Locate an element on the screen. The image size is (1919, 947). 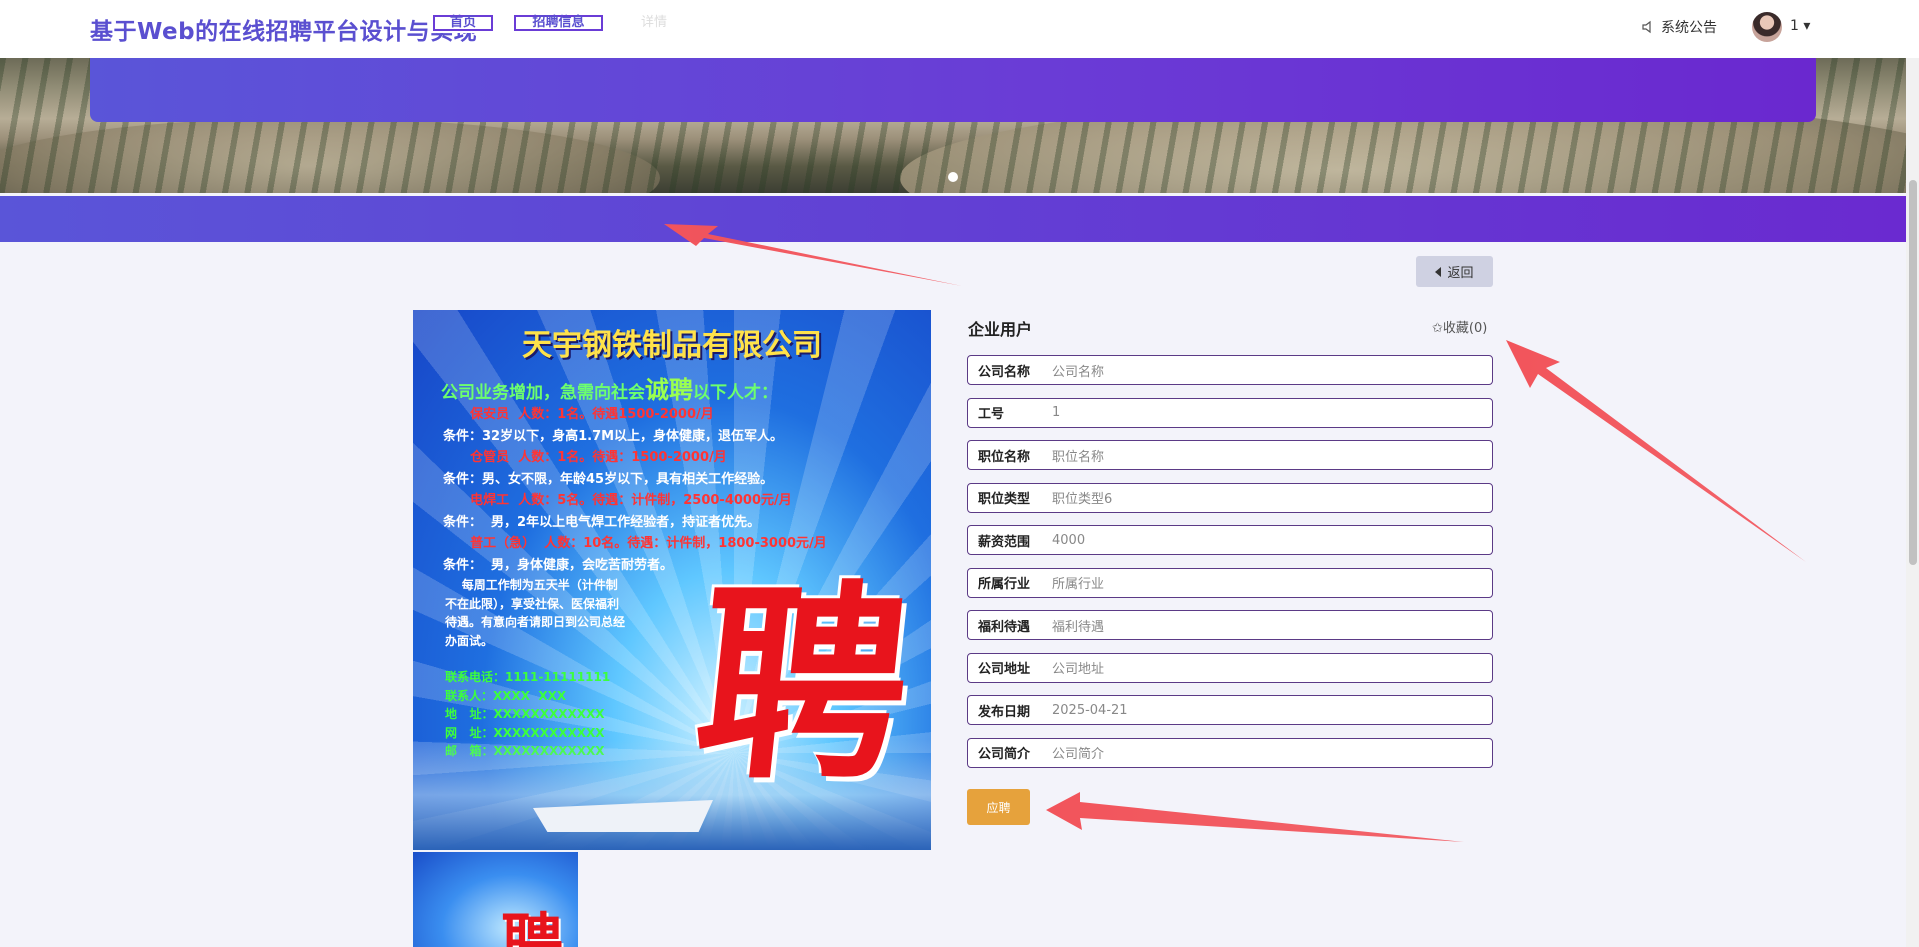
annotation-arrow-breadcrumb is located at coordinates (813, 255).